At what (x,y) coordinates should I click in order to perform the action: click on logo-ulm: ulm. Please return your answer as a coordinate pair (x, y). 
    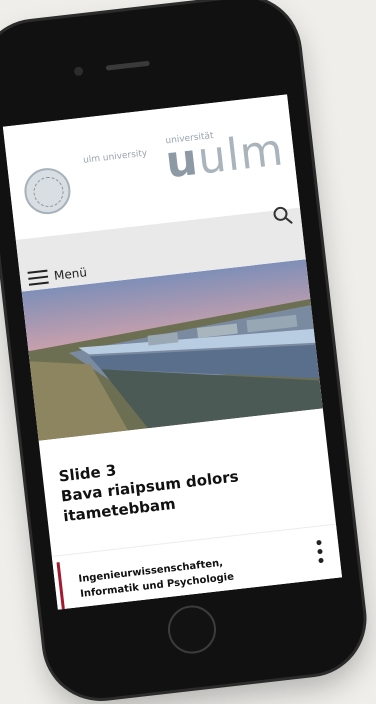
    Looking at the image, I should click on (241, 154).